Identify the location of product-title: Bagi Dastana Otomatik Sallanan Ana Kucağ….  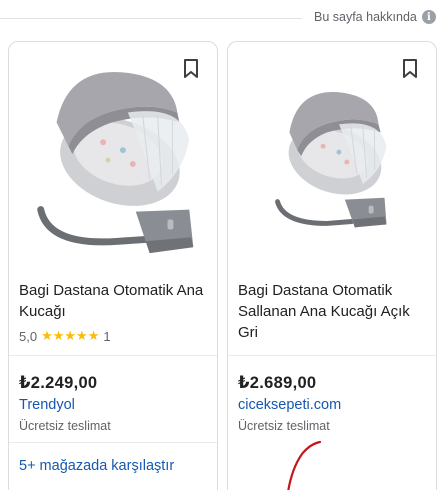
(333, 311).